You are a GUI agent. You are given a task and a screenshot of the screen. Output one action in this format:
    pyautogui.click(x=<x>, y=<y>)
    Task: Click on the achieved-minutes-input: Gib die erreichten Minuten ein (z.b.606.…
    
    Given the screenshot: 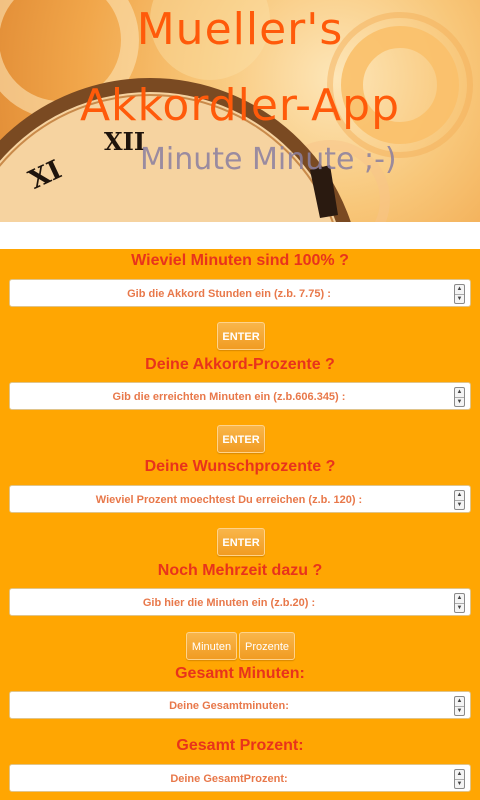 What is the action you would take?
    pyautogui.click(x=240, y=396)
    